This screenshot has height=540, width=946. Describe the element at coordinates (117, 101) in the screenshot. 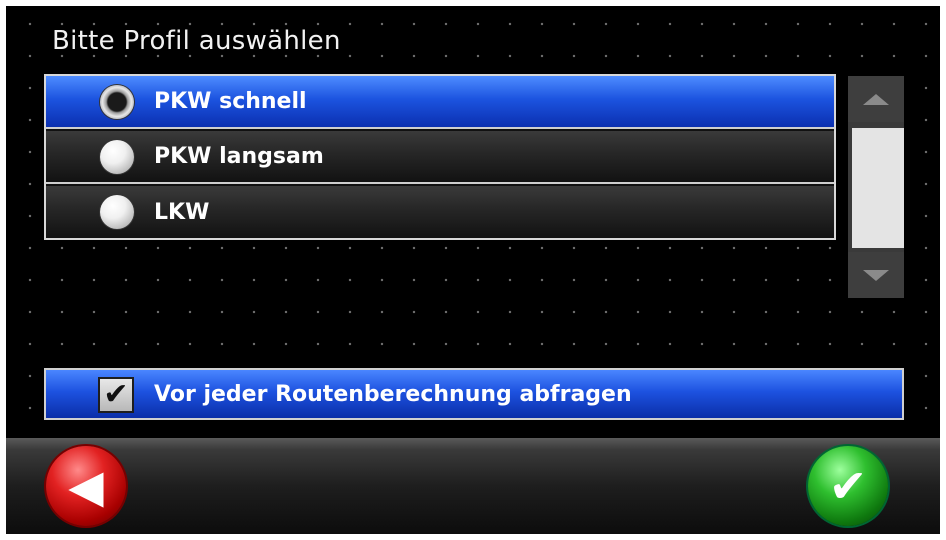

I see `radio-selected-icon` at that location.